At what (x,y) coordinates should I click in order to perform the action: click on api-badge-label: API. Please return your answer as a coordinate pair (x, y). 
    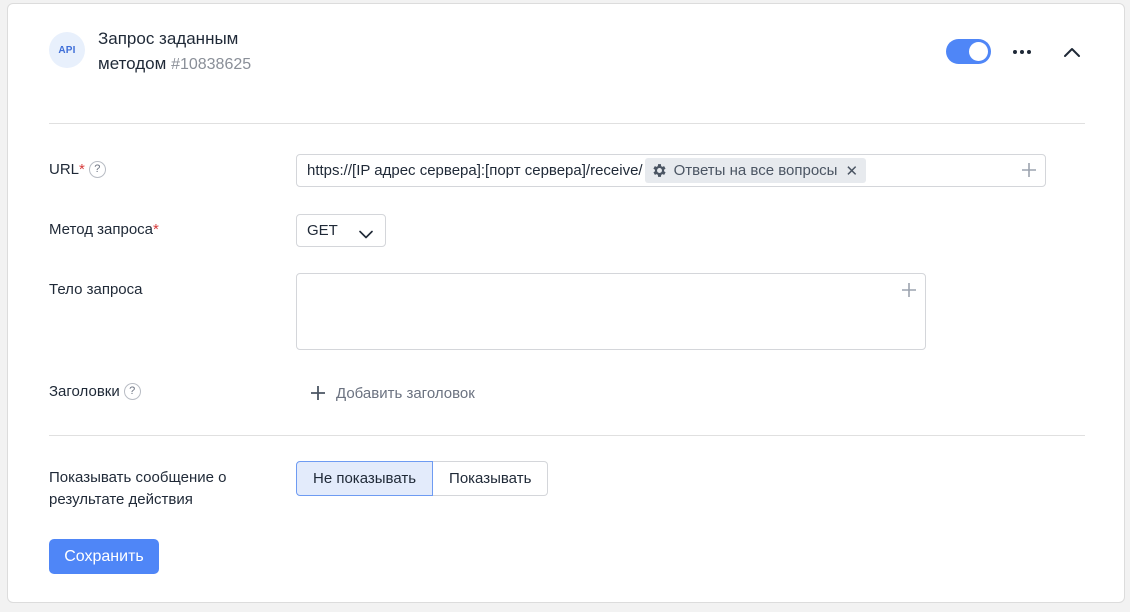
    Looking at the image, I should click on (67, 50).